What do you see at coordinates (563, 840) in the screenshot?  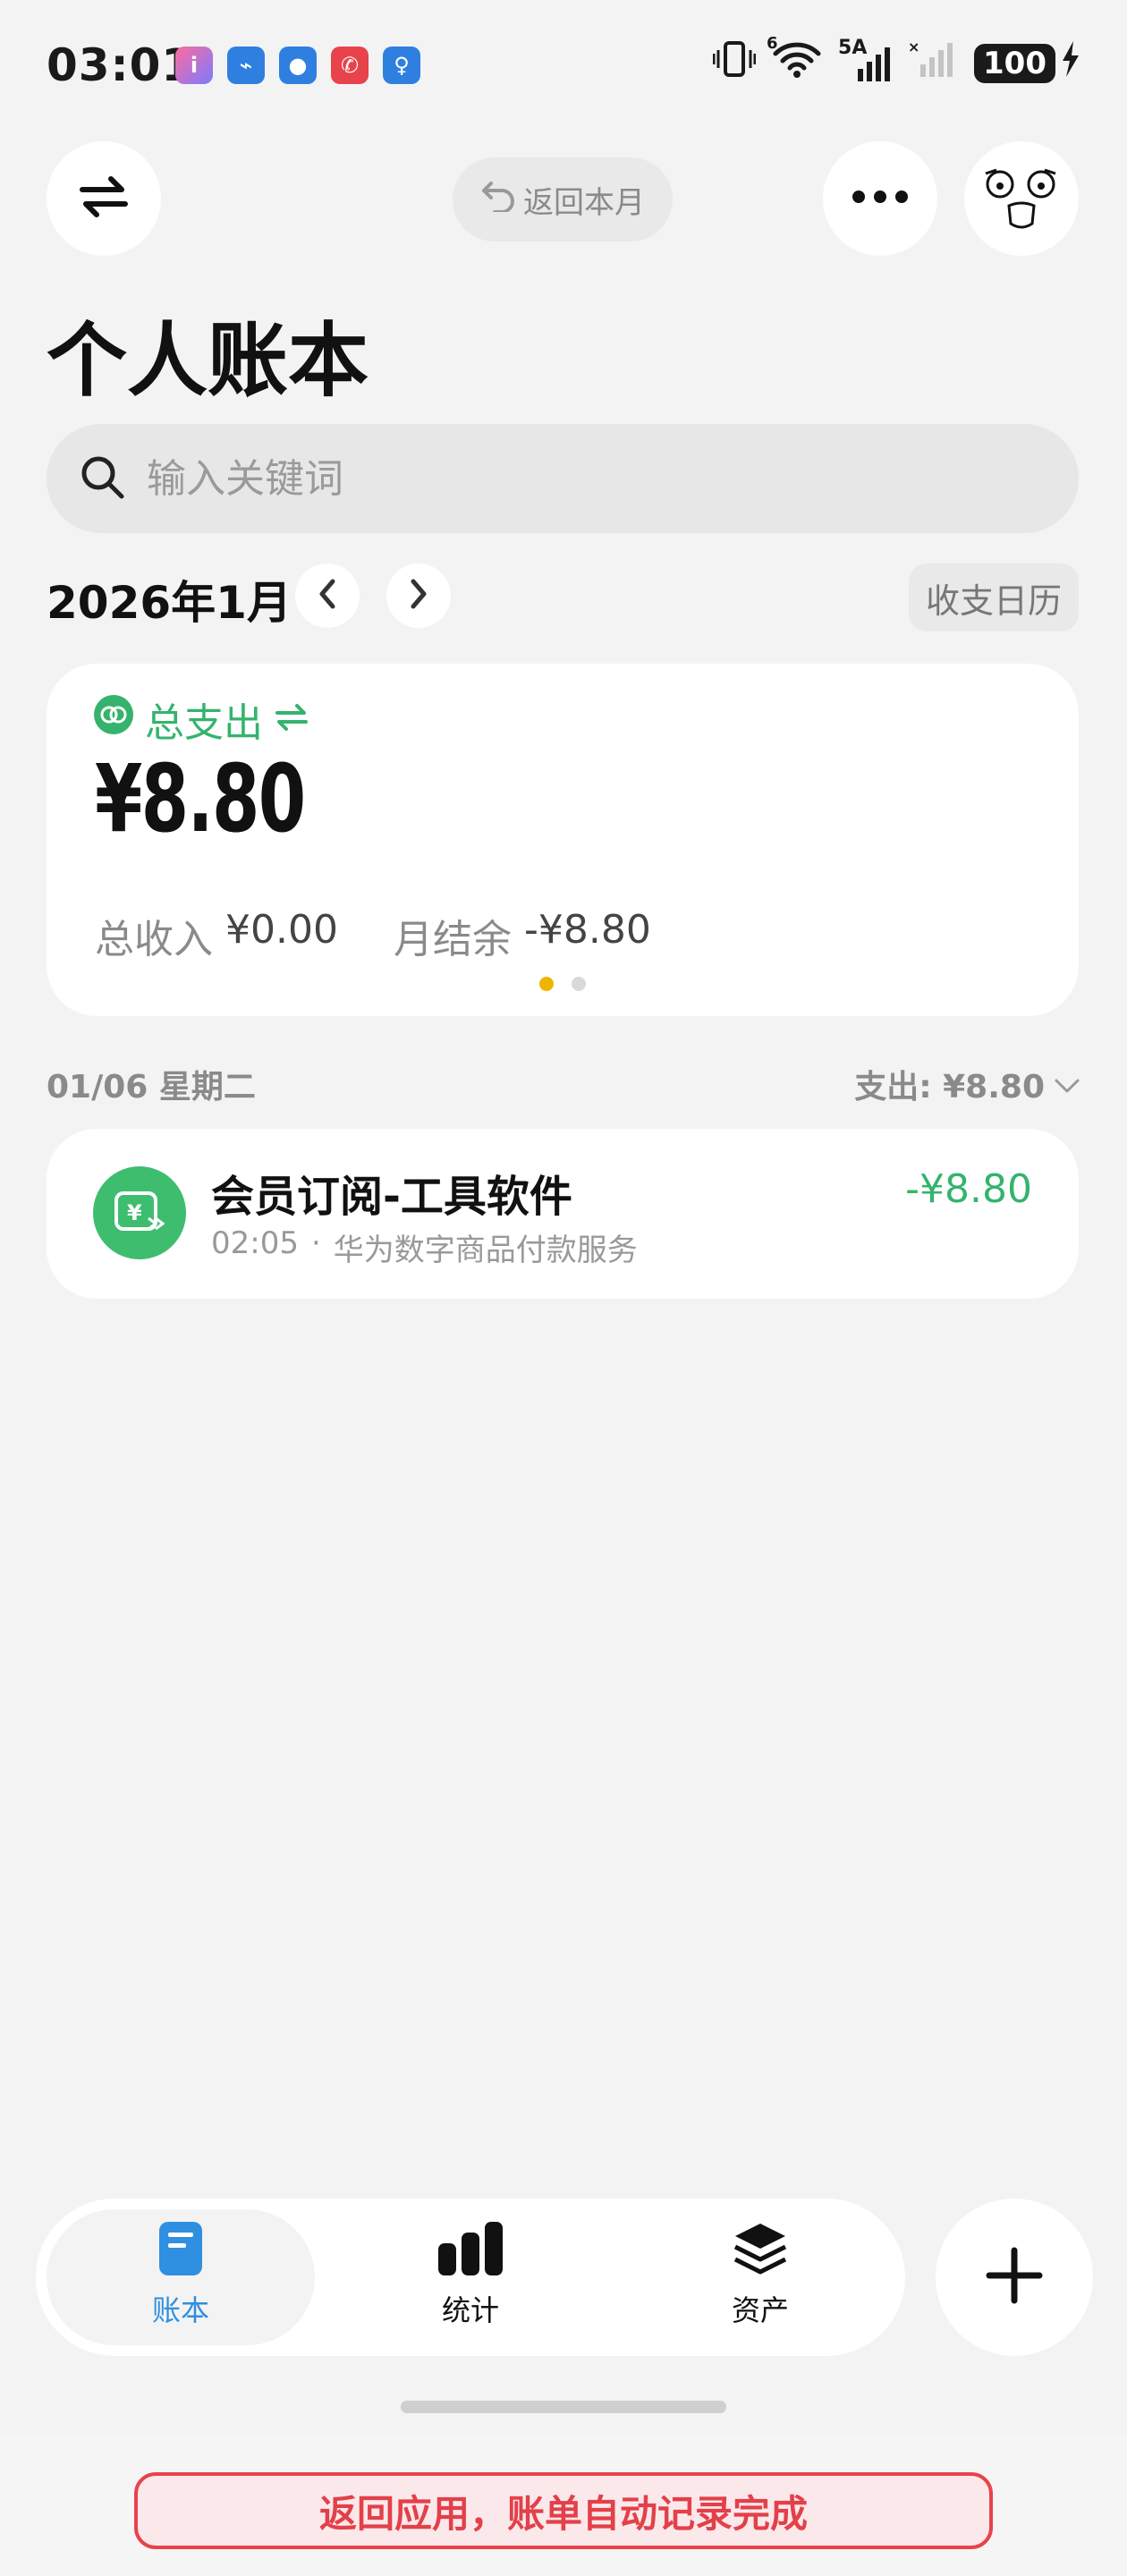 I see `summary-card: 总支出 ¥8.80 总收入 ¥0.00 月结余 -¥8.80` at bounding box center [563, 840].